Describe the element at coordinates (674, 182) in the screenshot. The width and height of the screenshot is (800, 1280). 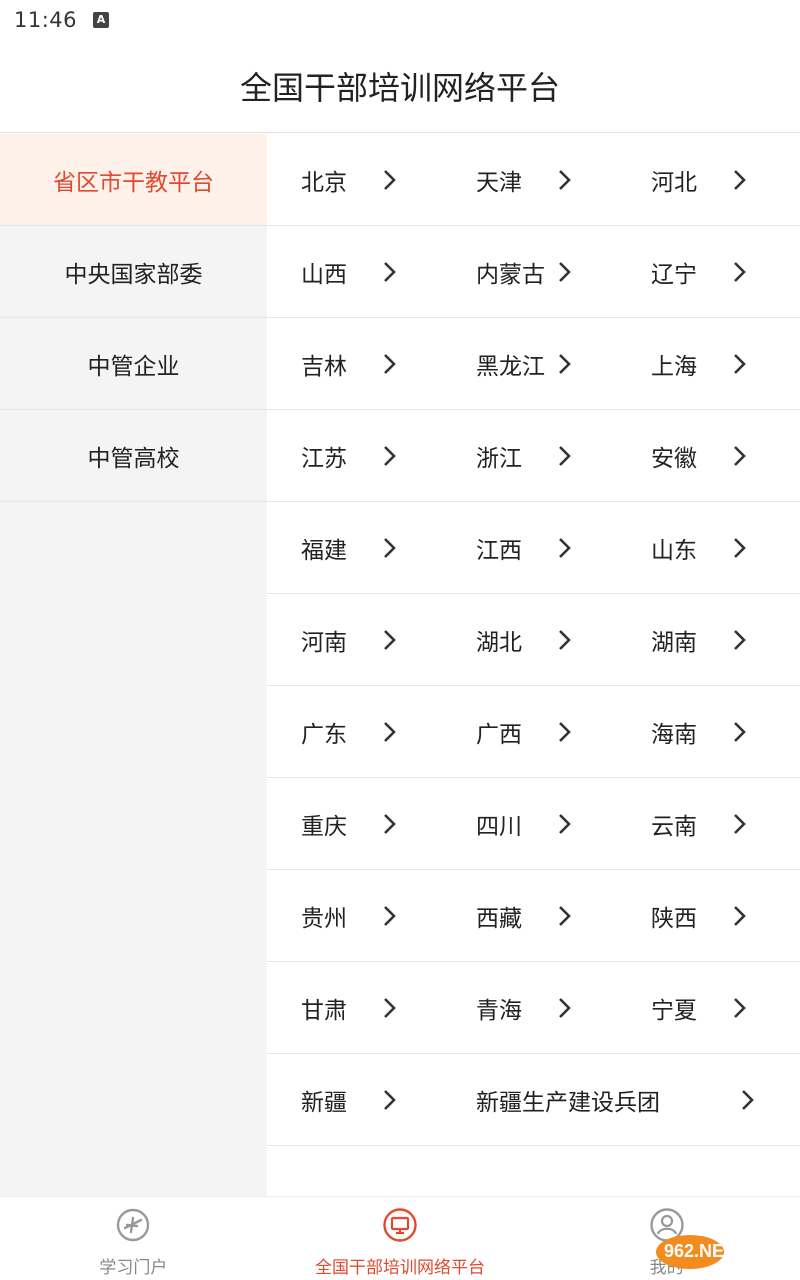
I see `province-label: 河北` at that location.